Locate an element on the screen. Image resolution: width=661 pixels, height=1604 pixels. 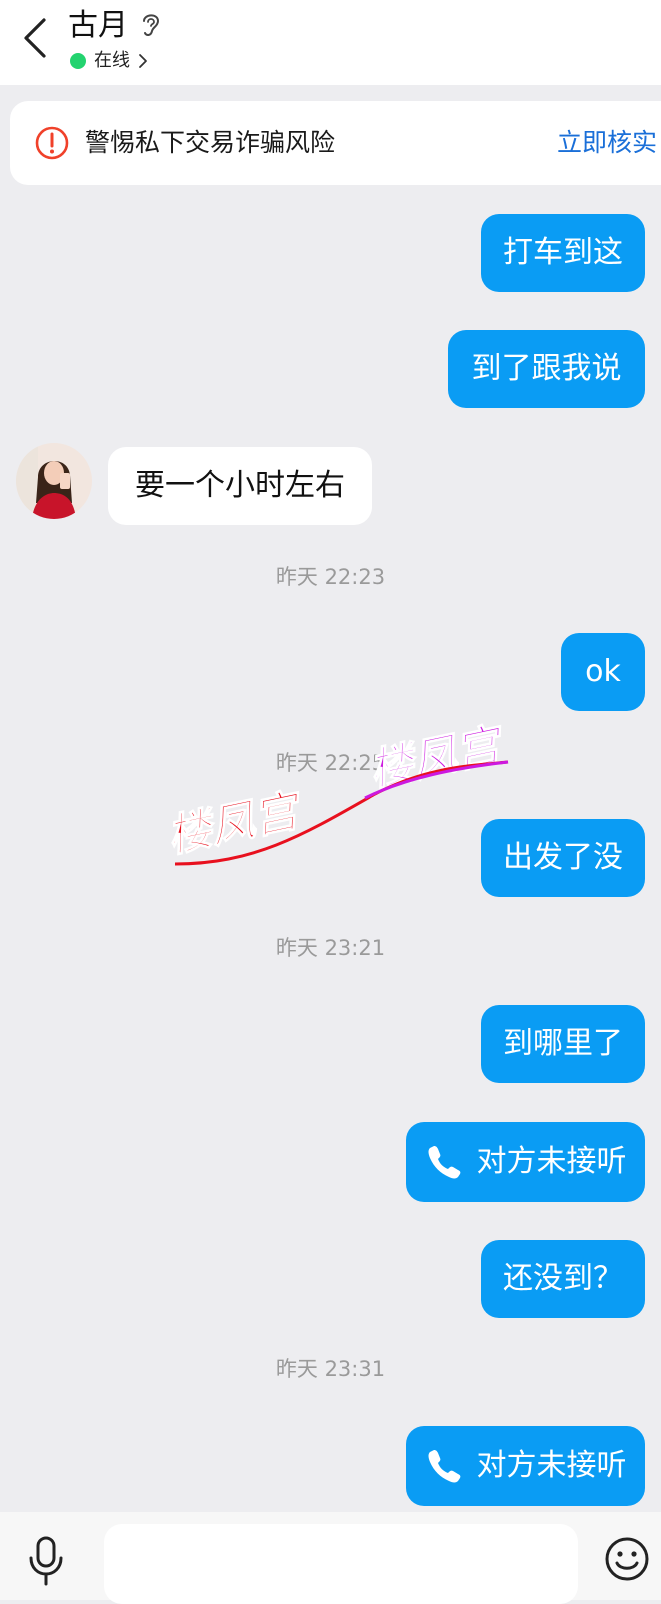
microphone-icon is located at coordinates (46, 1561).